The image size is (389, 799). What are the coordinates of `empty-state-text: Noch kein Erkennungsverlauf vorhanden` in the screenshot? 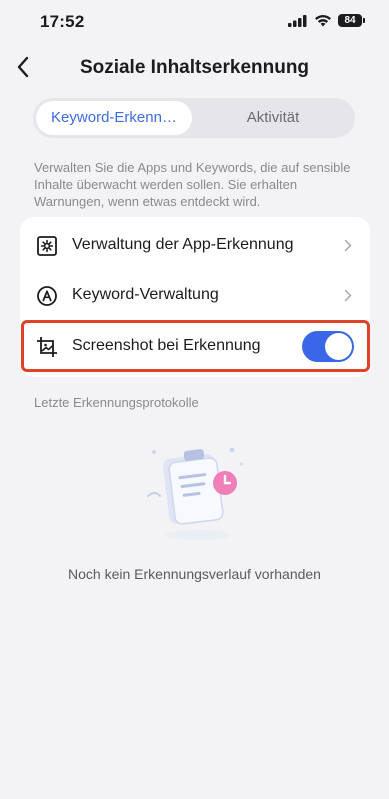 It's located at (194, 574).